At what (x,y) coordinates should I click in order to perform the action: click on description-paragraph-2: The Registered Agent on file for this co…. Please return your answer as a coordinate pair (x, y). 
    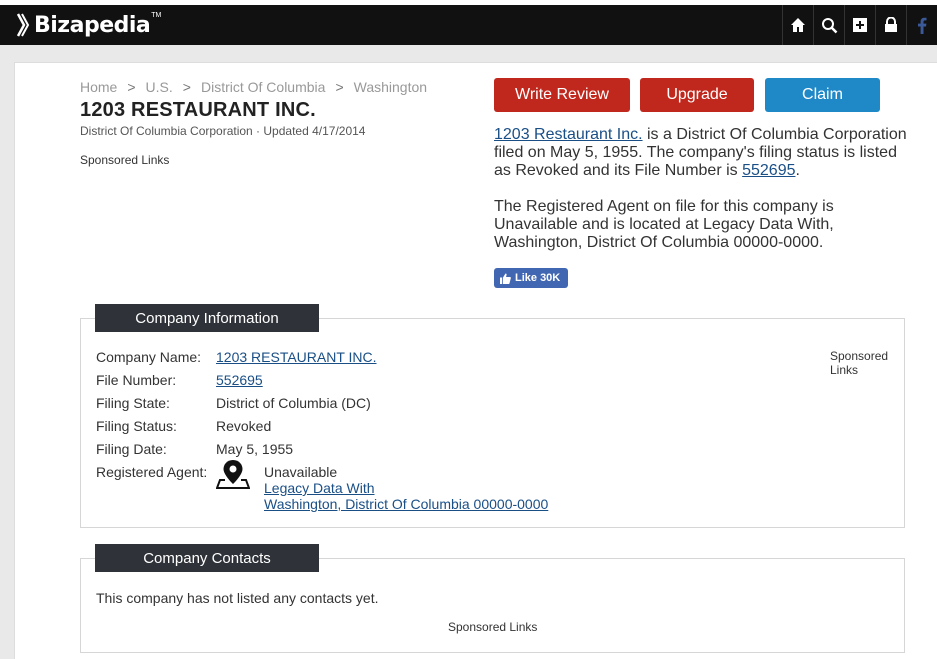
    Looking at the image, I should click on (664, 224).